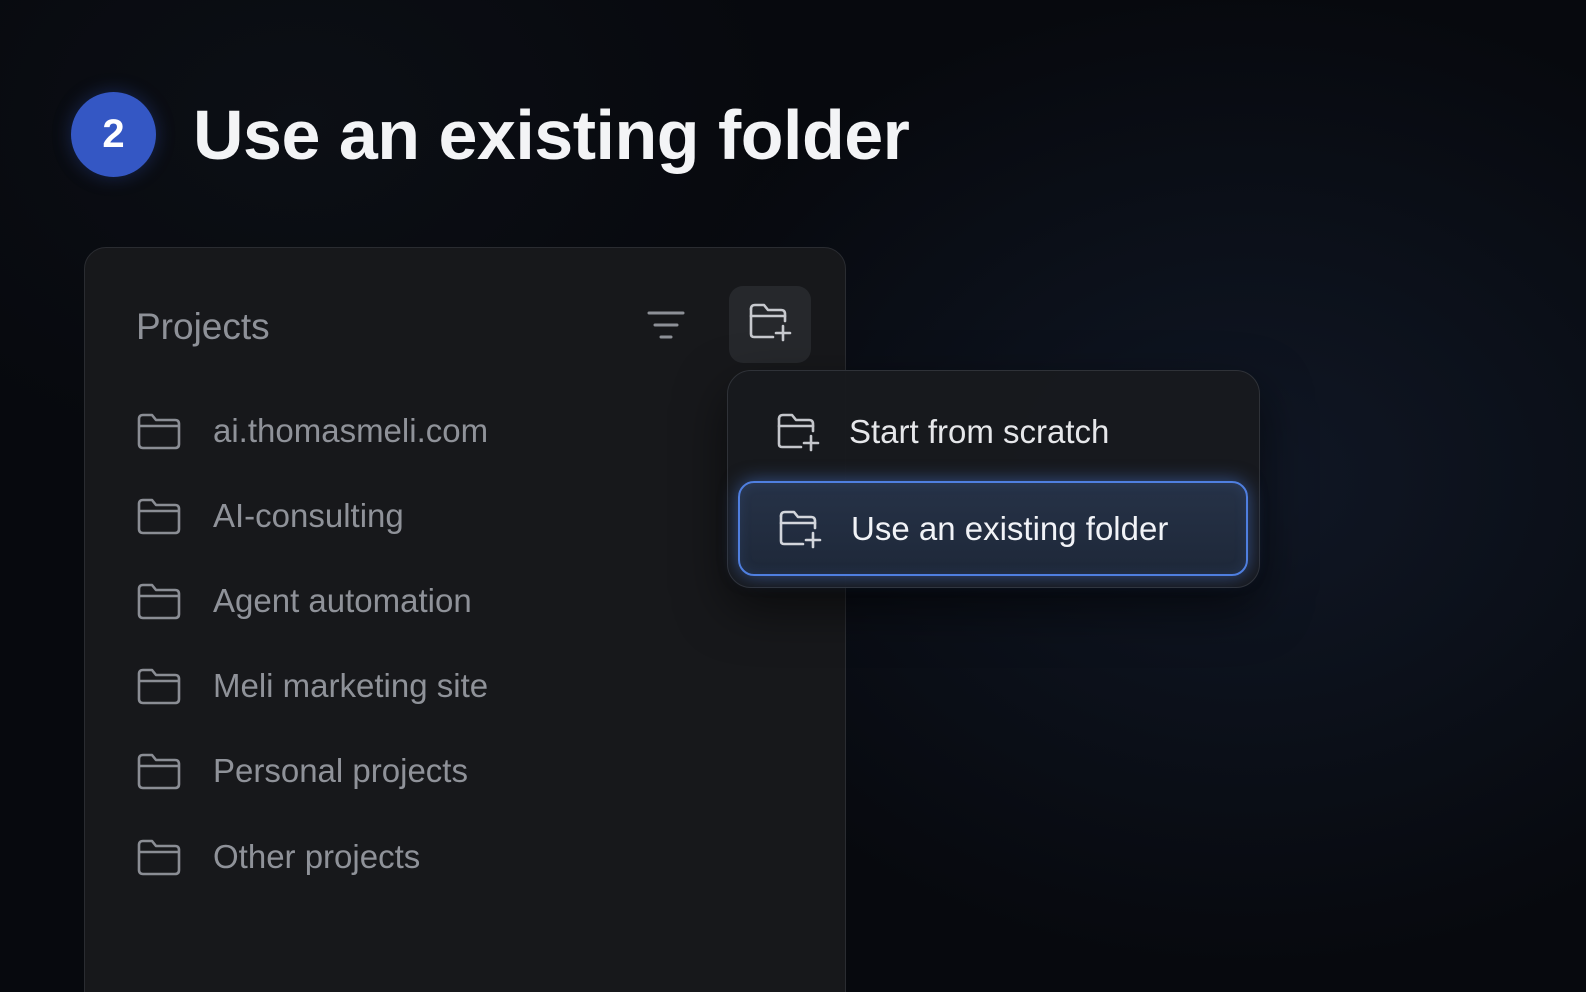 The height and width of the screenshot is (992, 1586). I want to click on menu-item-label: Start from scratch, so click(979, 431).